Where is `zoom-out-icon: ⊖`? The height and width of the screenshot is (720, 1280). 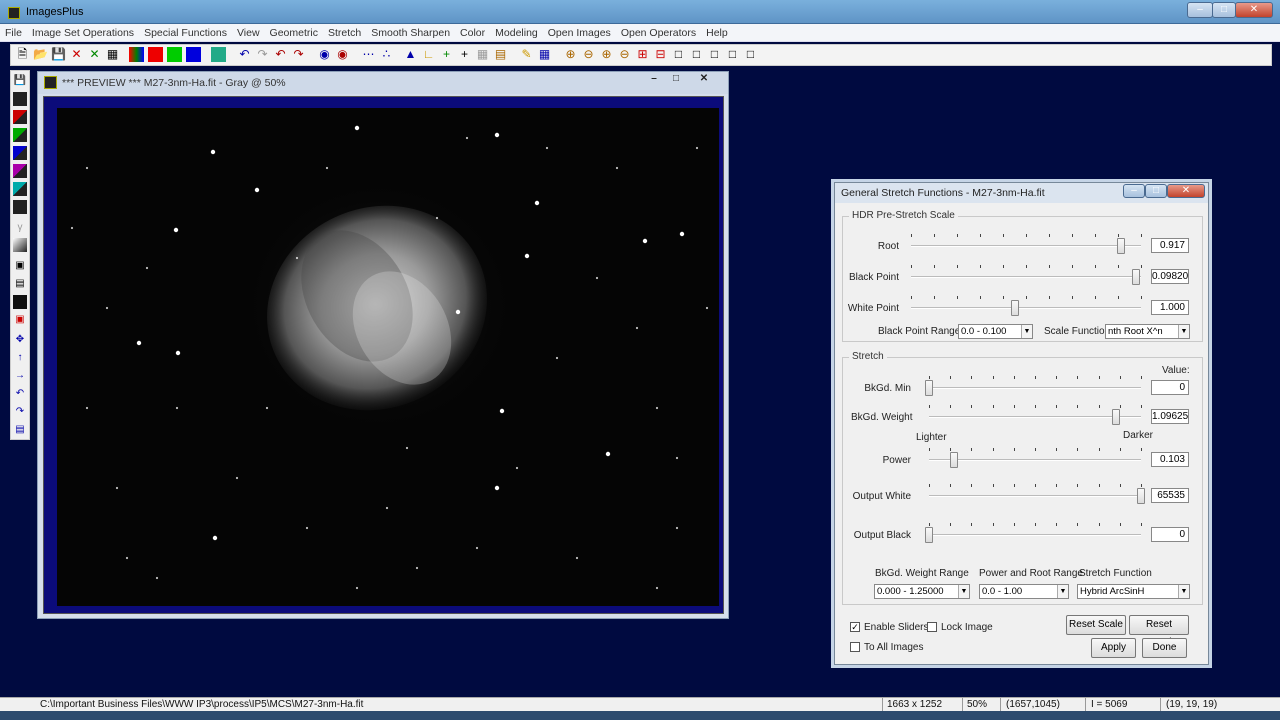
zoom-out-icon: ⊖ is located at coordinates (588, 54).